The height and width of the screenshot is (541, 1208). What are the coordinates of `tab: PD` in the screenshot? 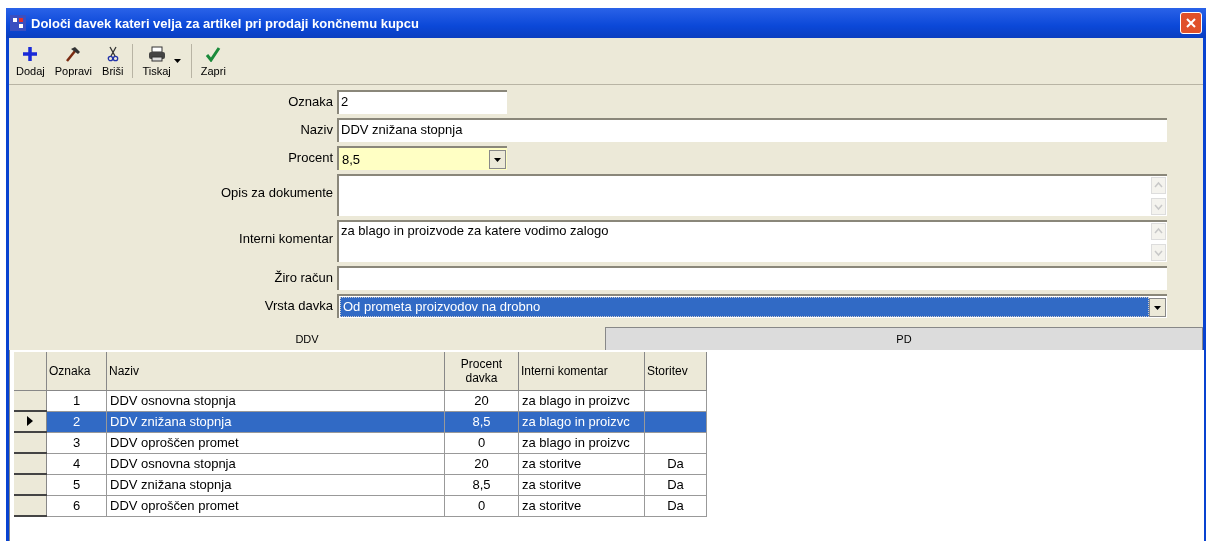 It's located at (904, 338).